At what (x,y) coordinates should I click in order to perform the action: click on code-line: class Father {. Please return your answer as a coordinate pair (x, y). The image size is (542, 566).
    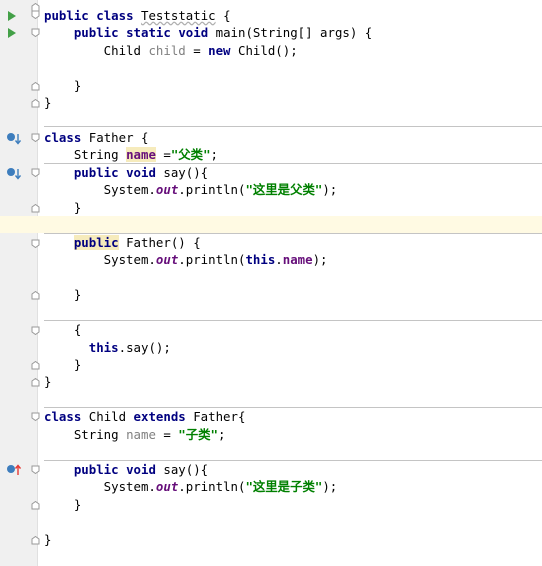
    Looking at the image, I should click on (96, 137).